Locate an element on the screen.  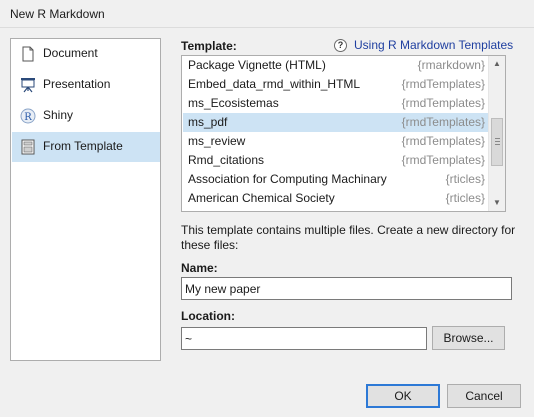
sidebar-item-label: Document is located at coordinates (70, 53).